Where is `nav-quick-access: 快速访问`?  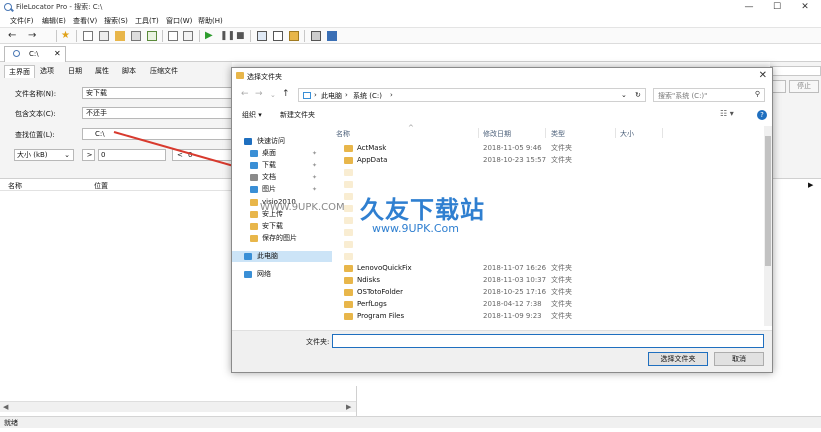
nav-quick-access: 快速访问 is located at coordinates (282, 141).